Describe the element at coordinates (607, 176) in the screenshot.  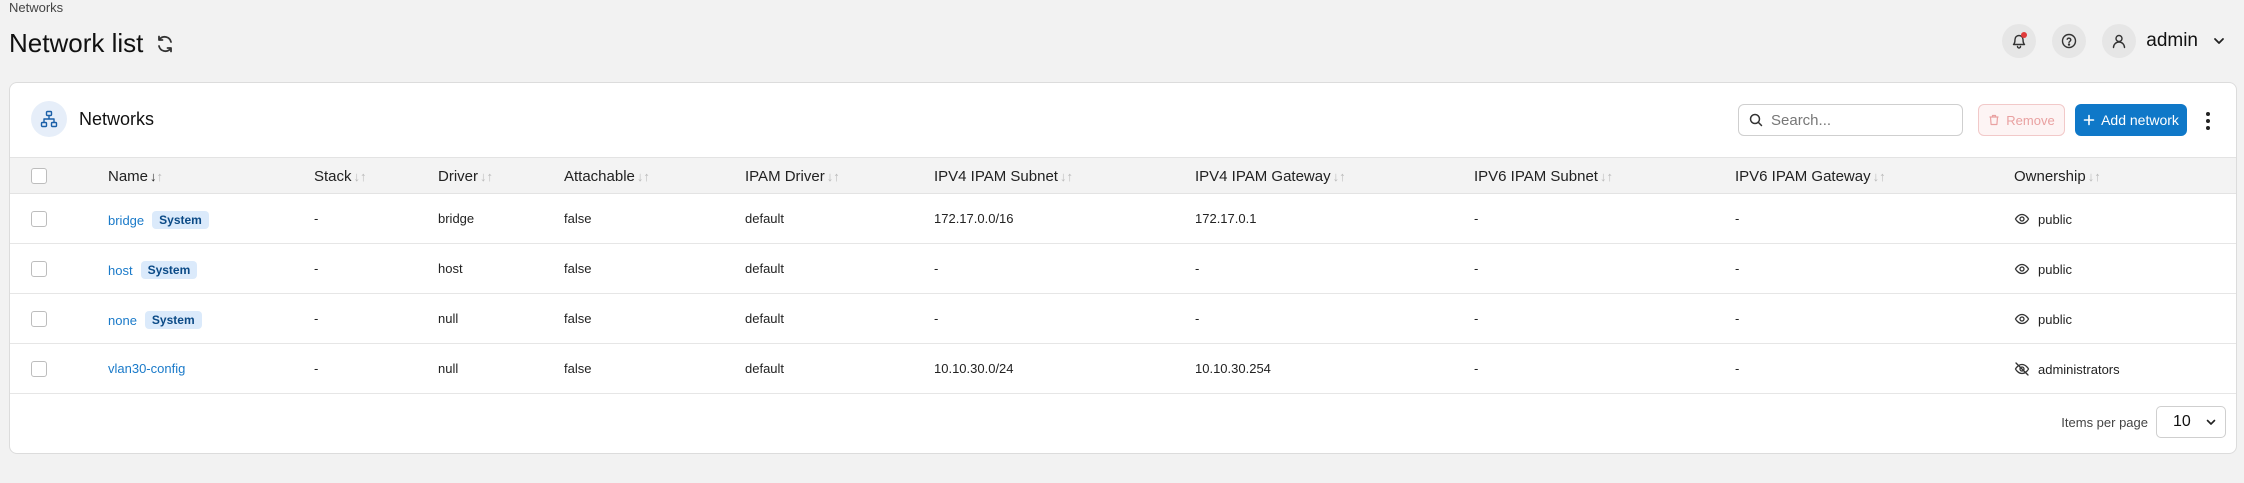
I see `column-header-attachable: Attachable ↓↑` at that location.